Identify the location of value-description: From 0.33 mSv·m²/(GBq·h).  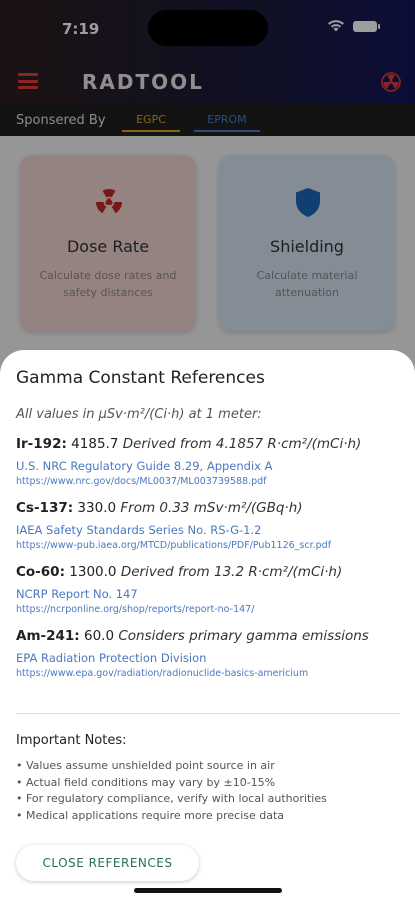
(211, 508).